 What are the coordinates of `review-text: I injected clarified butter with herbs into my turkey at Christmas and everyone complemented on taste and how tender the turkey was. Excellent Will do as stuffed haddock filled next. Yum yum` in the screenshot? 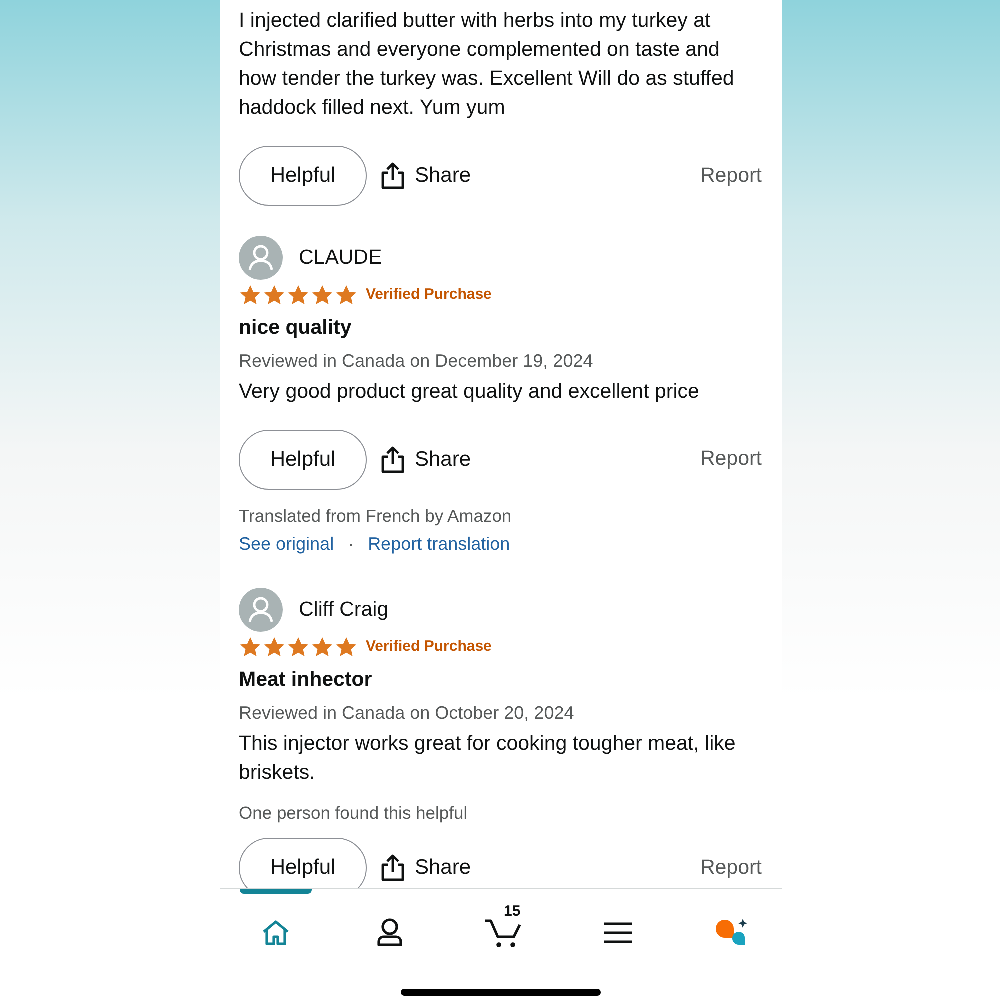 It's located at (487, 64).